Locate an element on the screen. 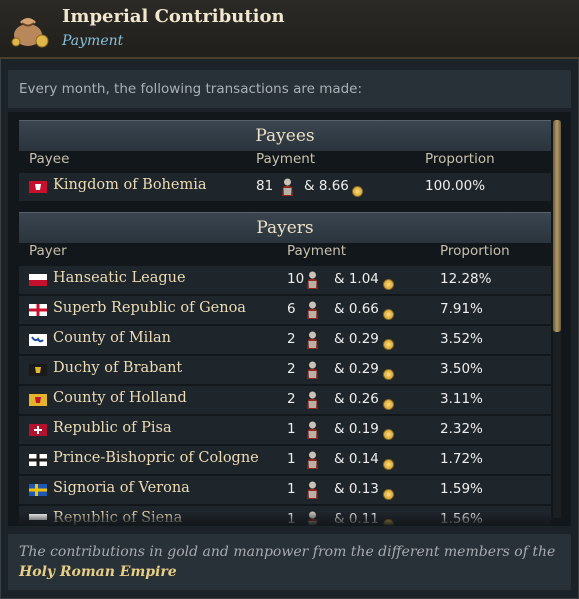 The height and width of the screenshot is (599, 579). scrollbar-thumb is located at coordinates (557, 226).